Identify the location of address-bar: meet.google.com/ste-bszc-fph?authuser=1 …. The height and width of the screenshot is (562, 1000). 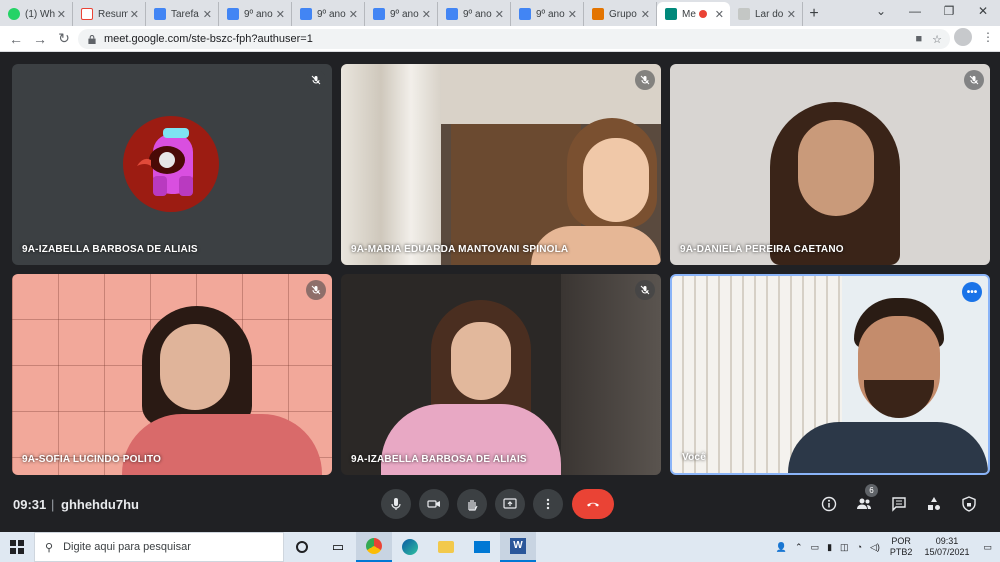
(514, 39).